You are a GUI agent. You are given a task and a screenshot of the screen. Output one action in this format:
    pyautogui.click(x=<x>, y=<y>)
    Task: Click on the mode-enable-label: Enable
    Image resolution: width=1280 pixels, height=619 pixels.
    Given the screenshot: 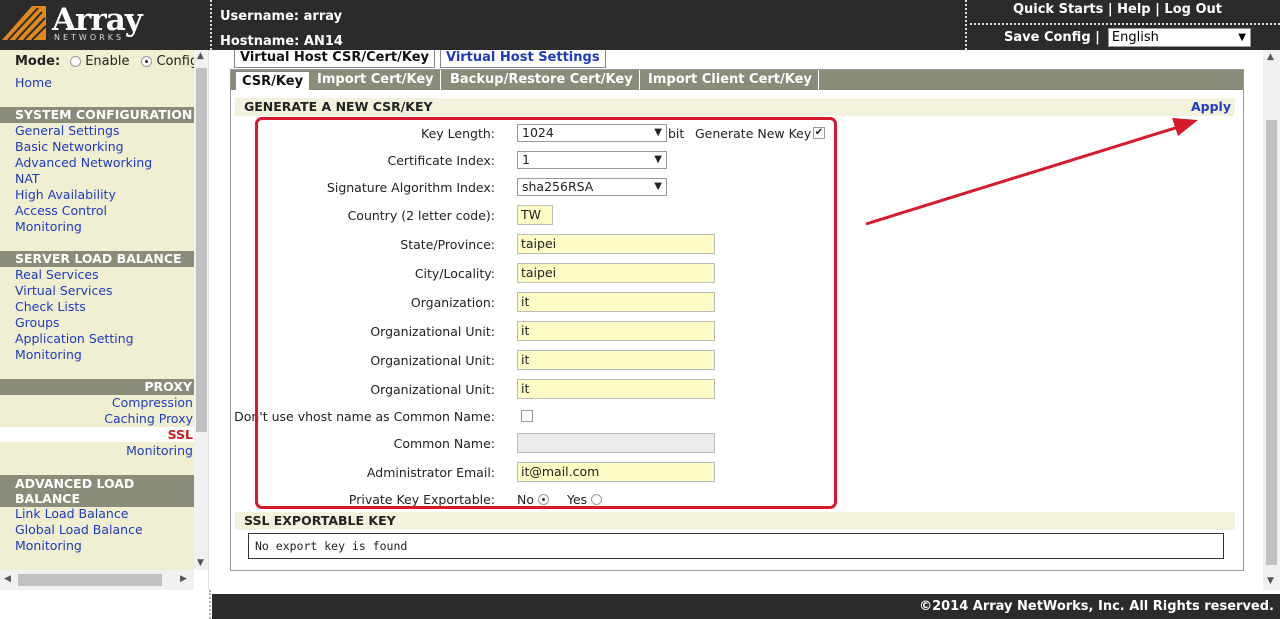 What is the action you would take?
    pyautogui.click(x=107, y=61)
    